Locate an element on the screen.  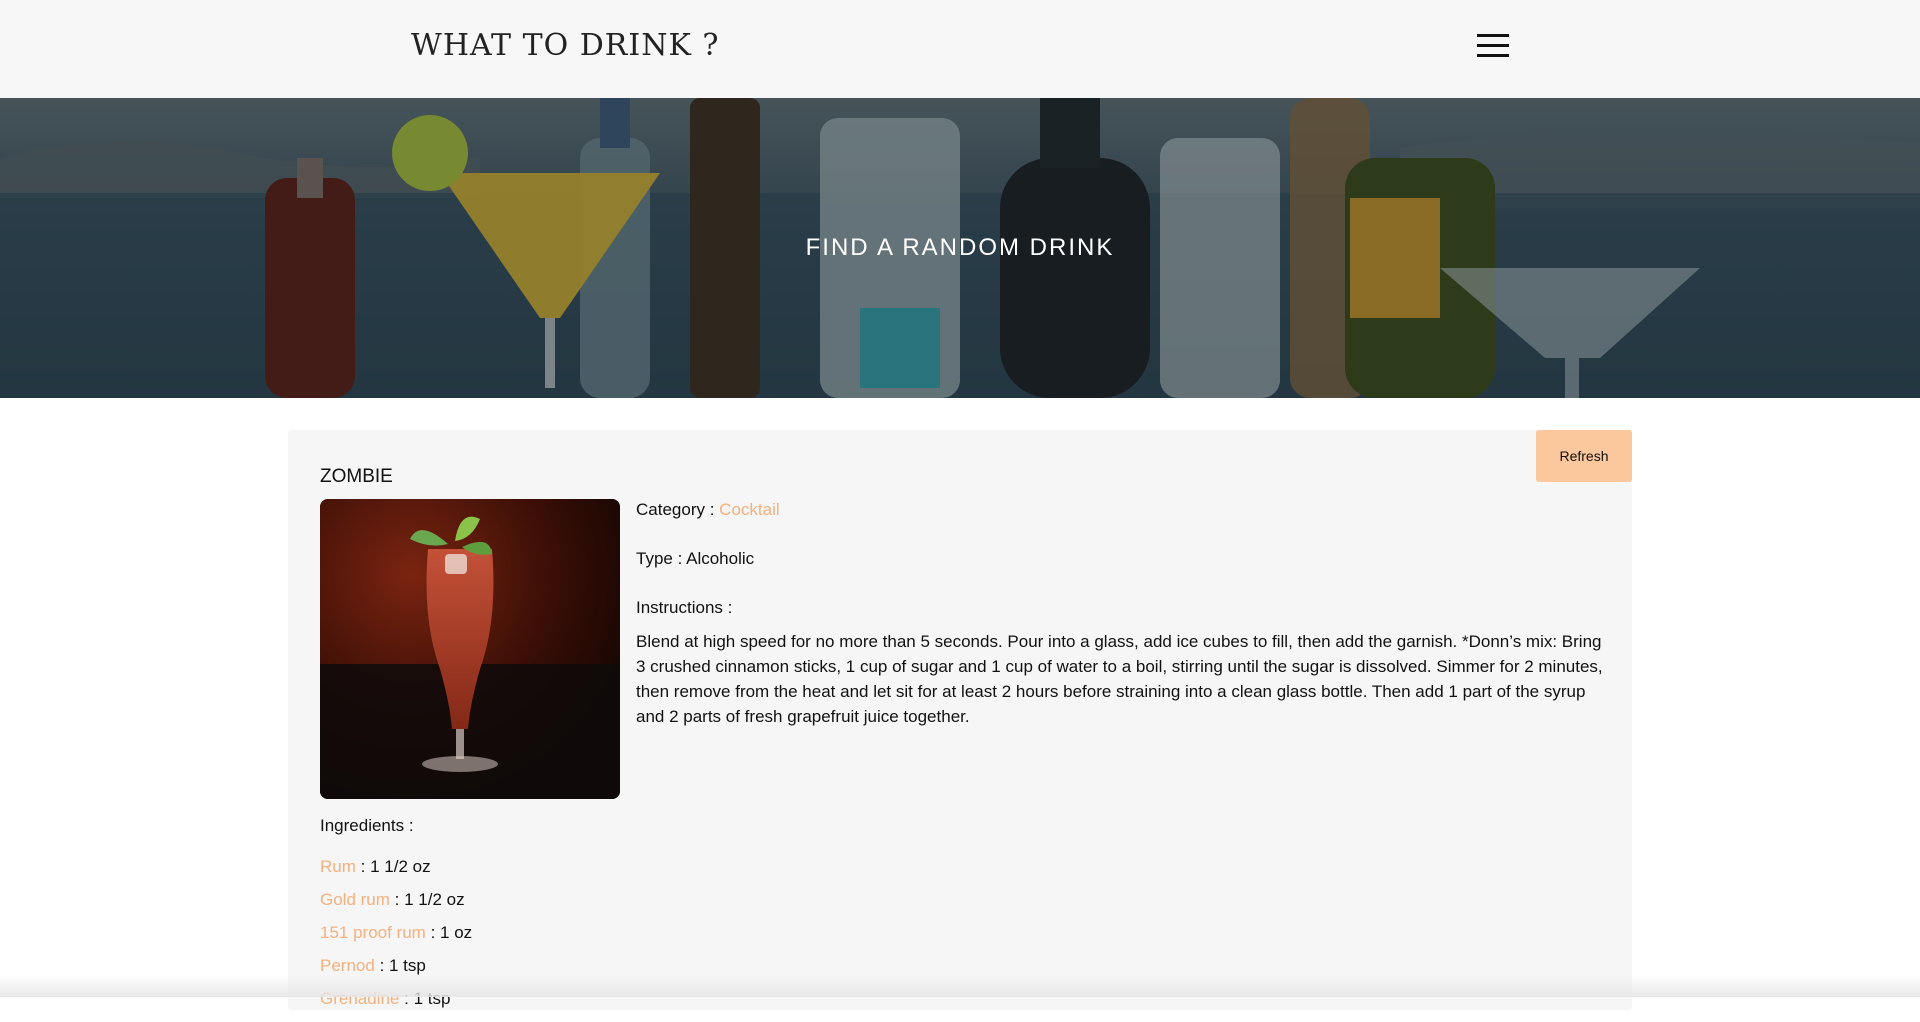
drink-type: Type : Alcoholic is located at coordinates (695, 559).